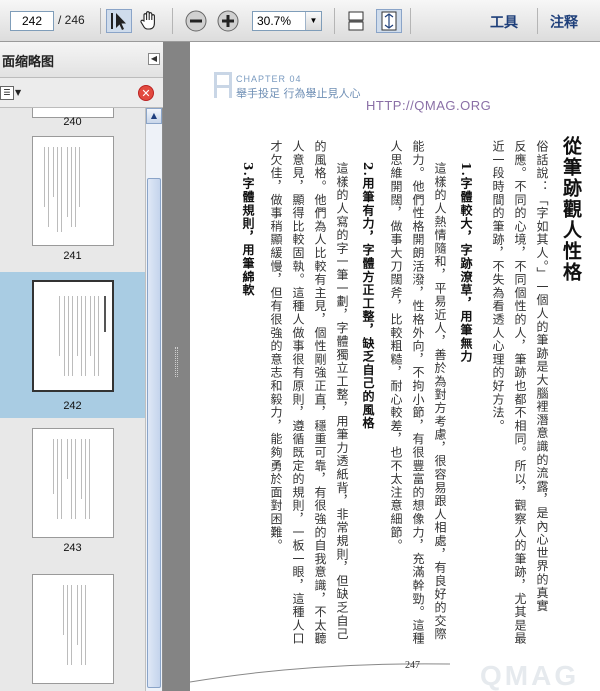  I want to click on page-scroll-icon, so click(356, 21).